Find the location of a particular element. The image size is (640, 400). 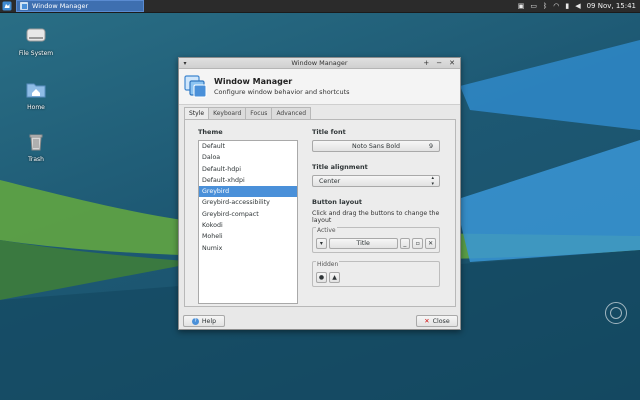

display-icon: ▭ is located at coordinates (533, 6).